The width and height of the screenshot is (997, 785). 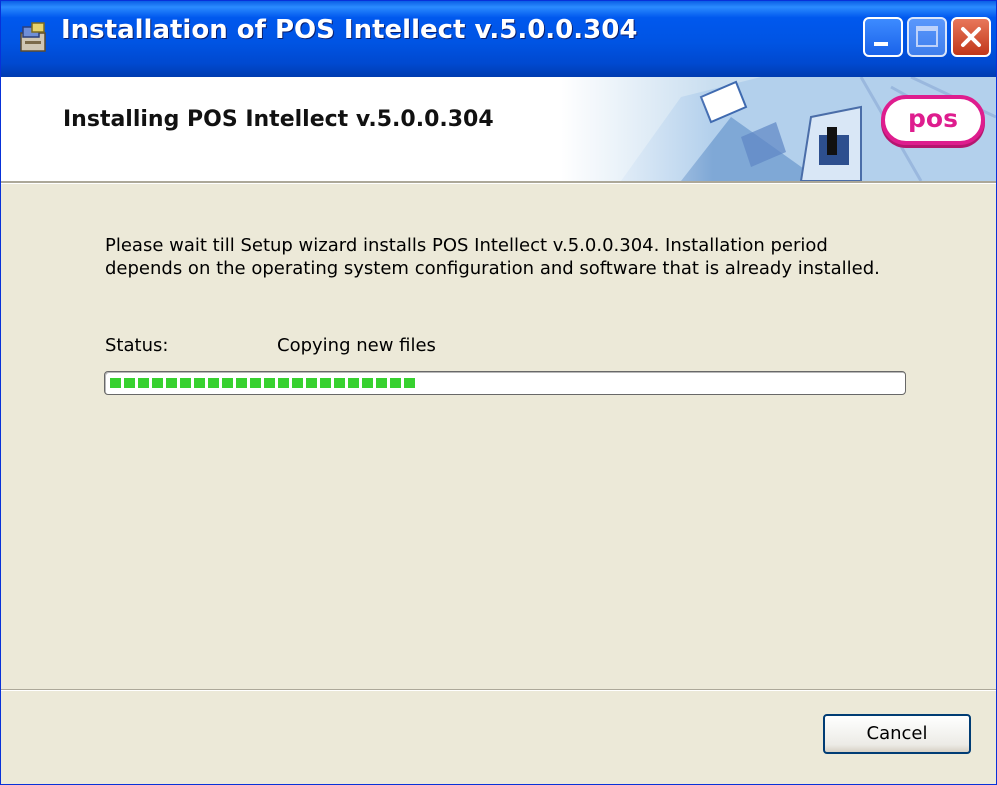 I want to click on maximize-icon, so click(x=927, y=36).